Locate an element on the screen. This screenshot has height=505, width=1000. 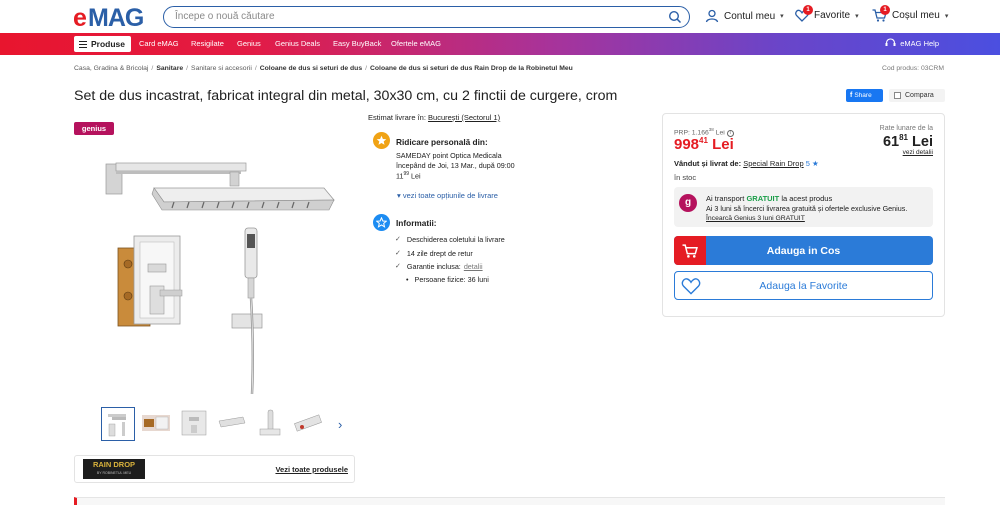
star-icon is located at coordinates (381, 140).